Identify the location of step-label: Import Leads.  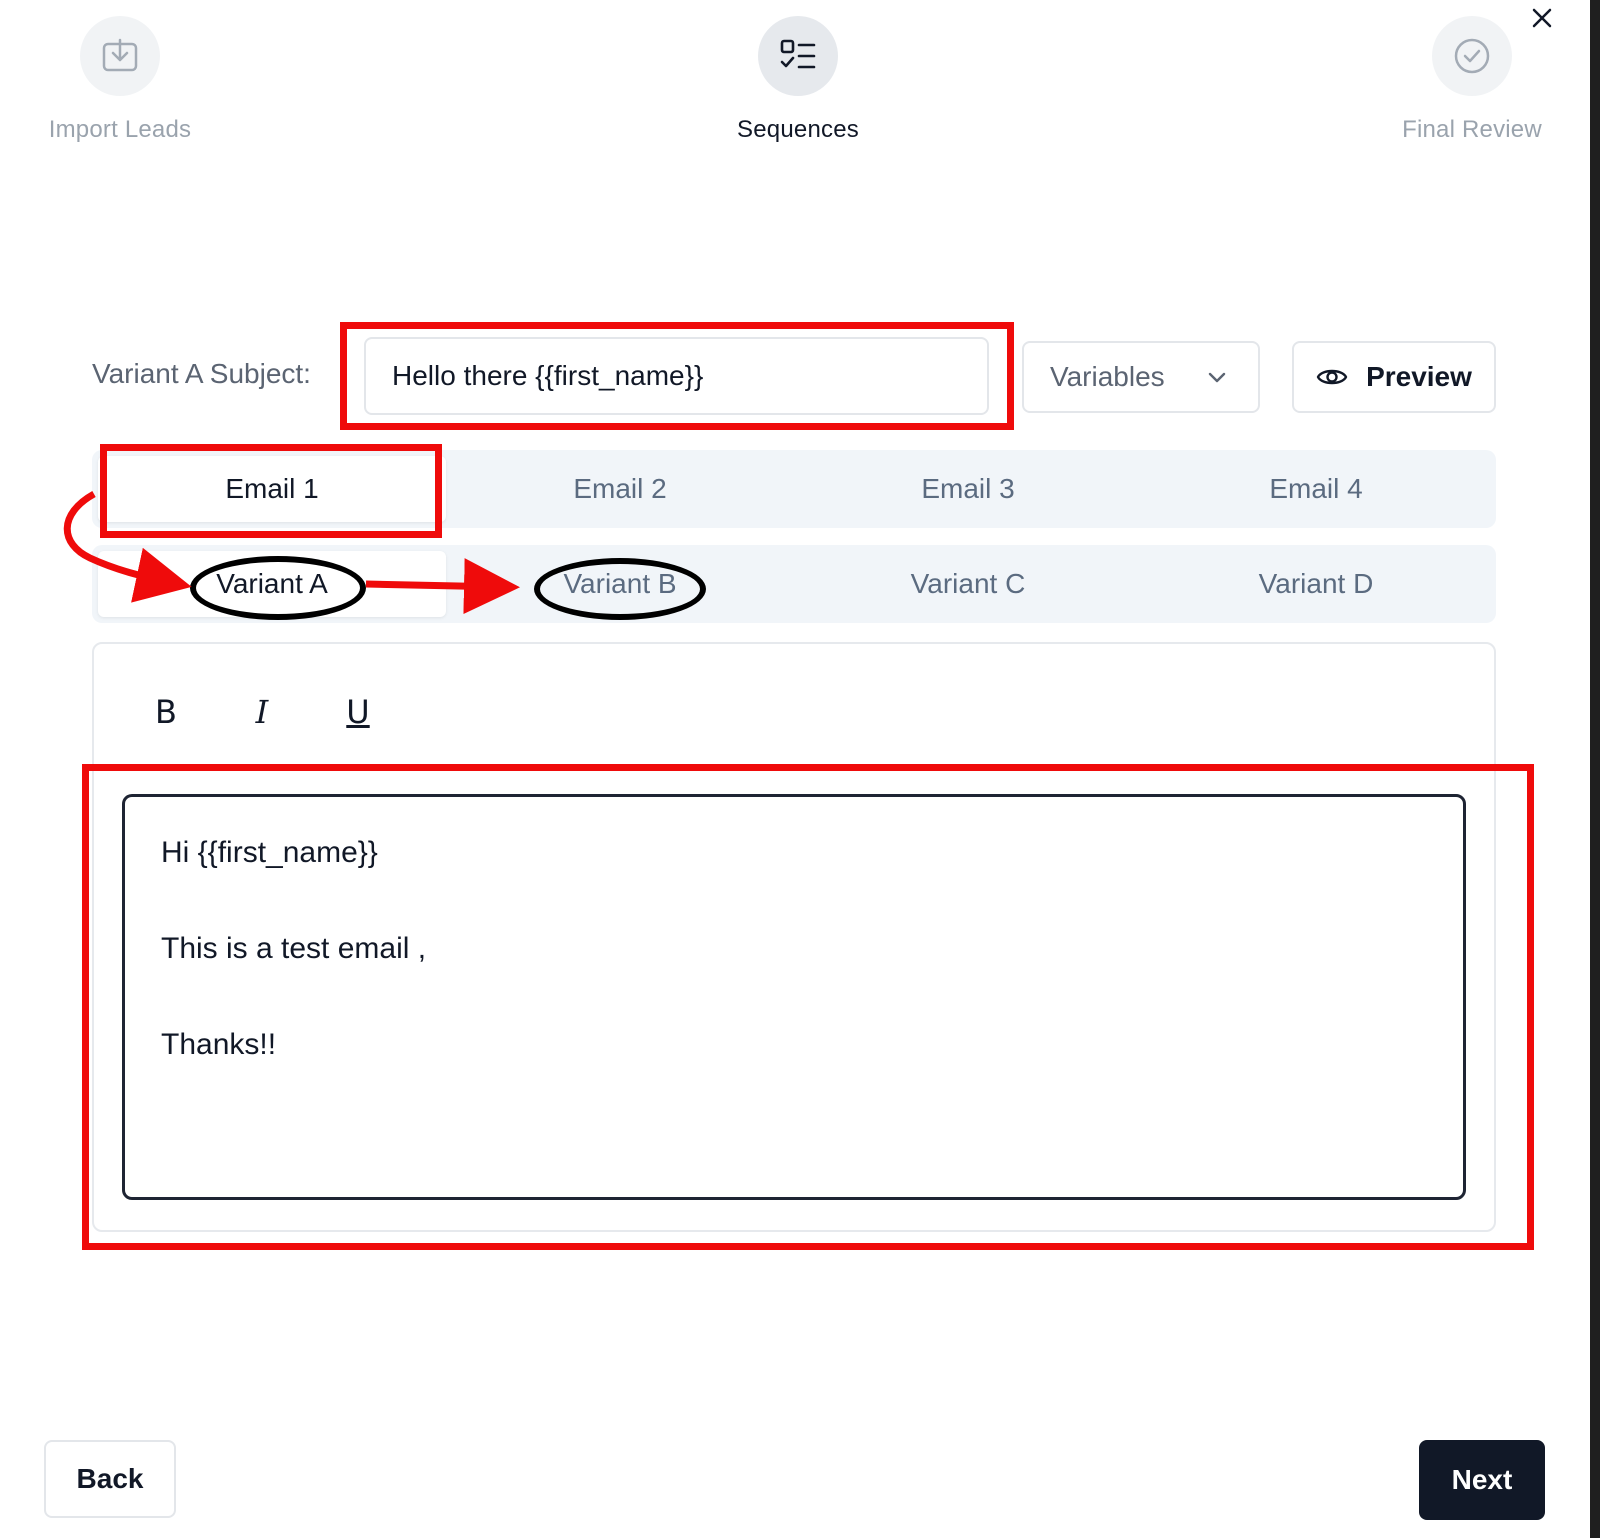
(120, 129).